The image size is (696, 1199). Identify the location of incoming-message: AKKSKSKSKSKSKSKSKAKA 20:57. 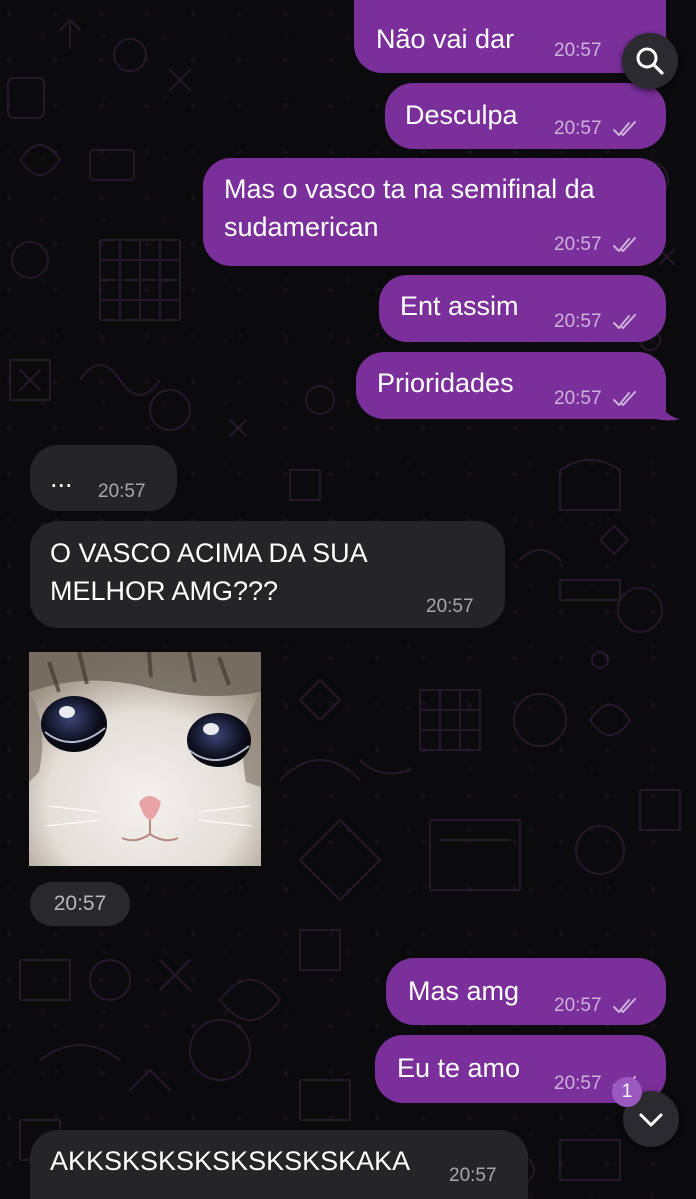
(279, 1164).